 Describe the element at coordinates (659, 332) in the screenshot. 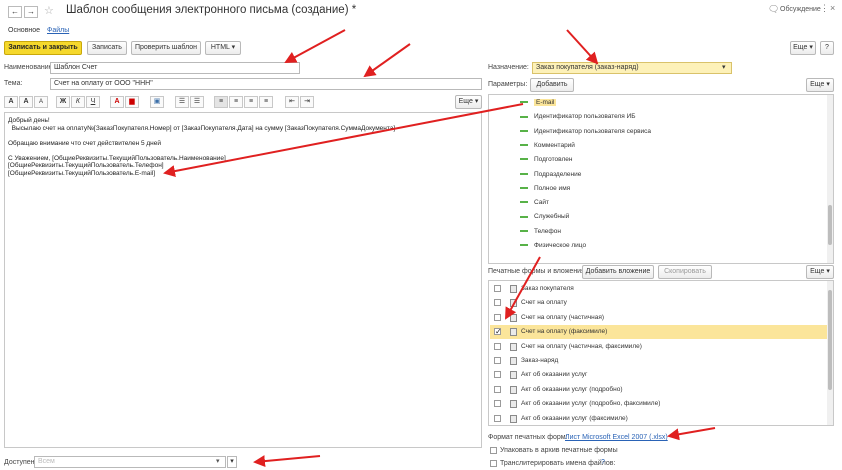

I see `print-form-row: ✓ Счет на оплату (факсимиле)` at that location.